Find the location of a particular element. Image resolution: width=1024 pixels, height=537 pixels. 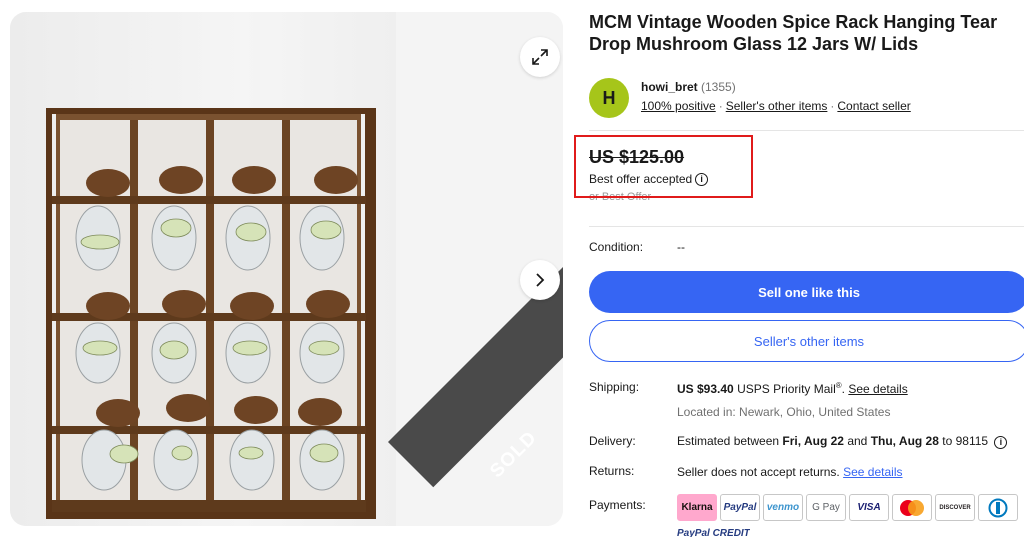

seller-other-items-link: Seller's other items is located at coordinates (777, 106).